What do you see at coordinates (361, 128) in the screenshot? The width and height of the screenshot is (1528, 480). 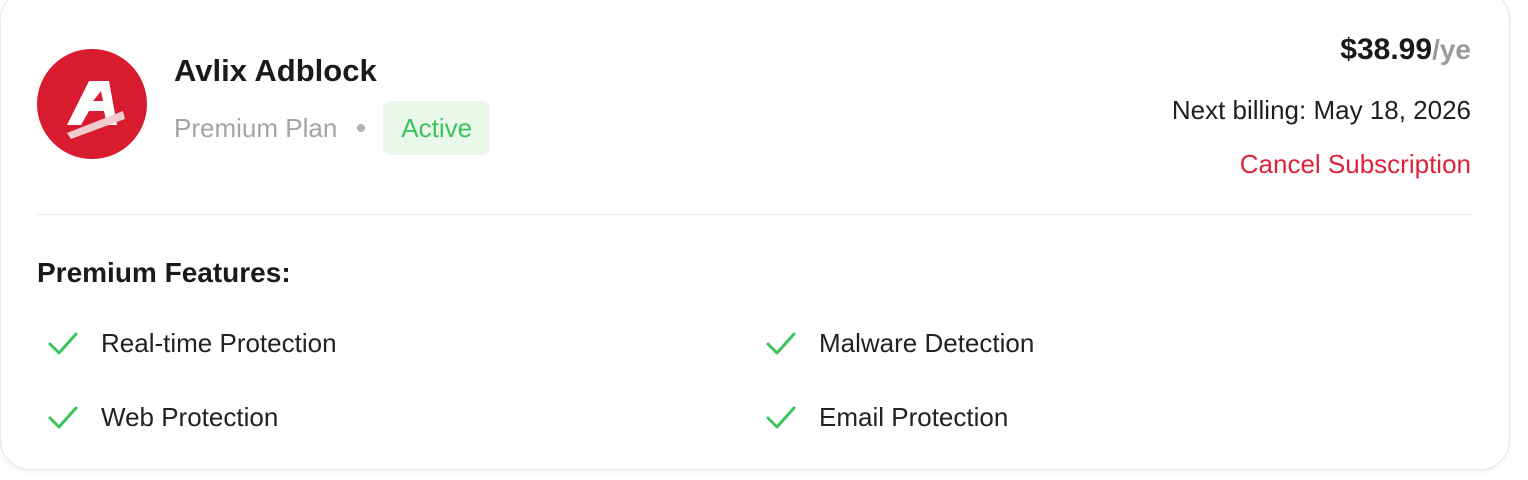 I see `separator-dot` at bounding box center [361, 128].